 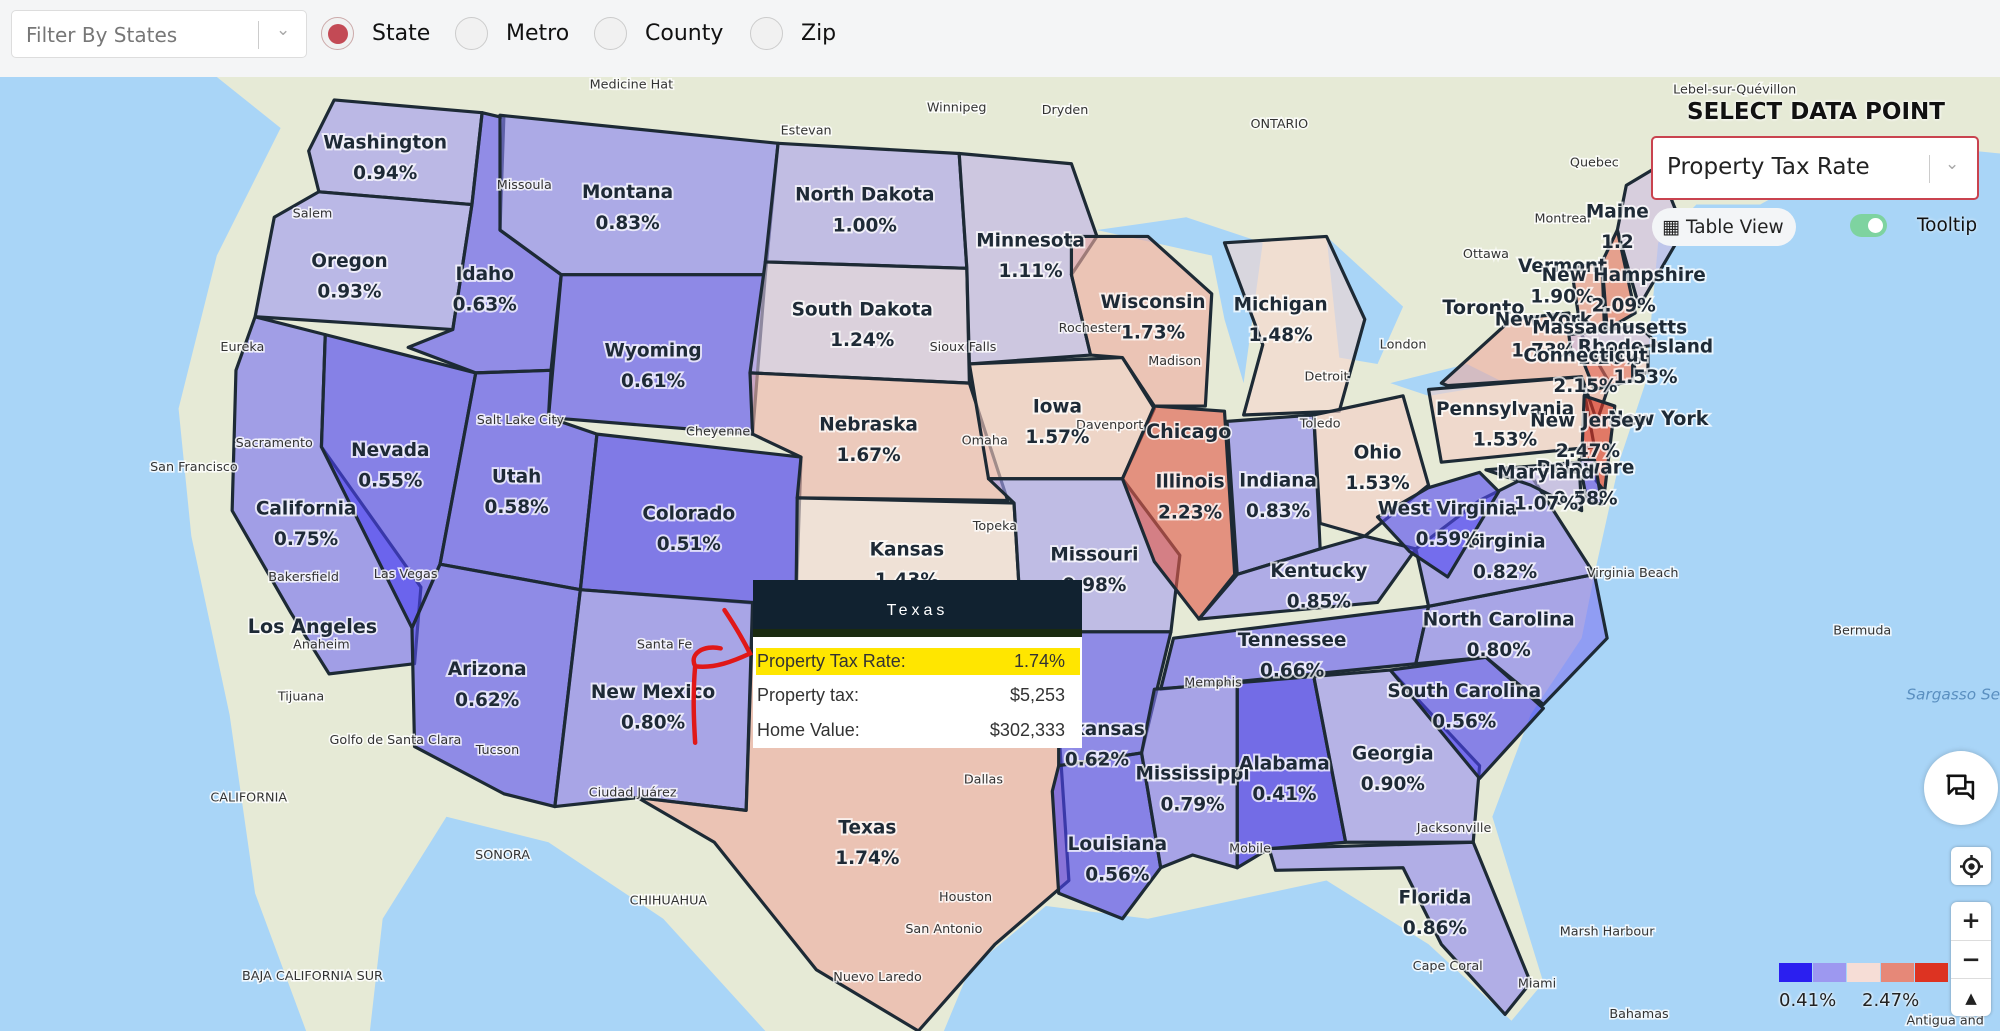 I want to click on place-label: Nuevo Laredo, so click(x=877, y=977).